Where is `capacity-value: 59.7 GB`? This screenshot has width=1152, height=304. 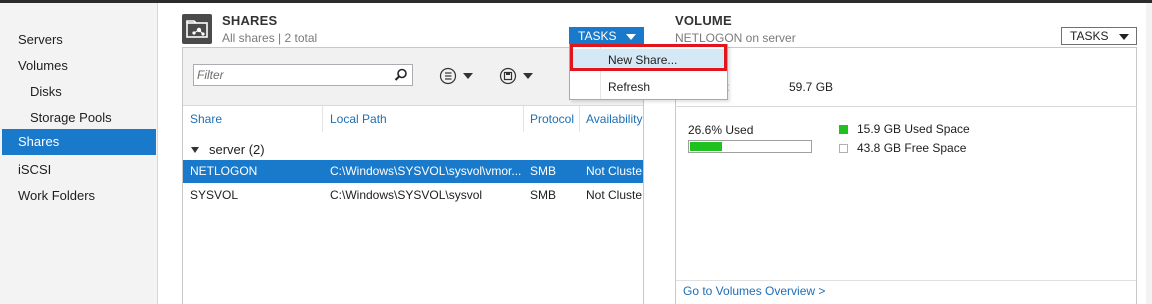
capacity-value: 59.7 GB is located at coordinates (811, 87).